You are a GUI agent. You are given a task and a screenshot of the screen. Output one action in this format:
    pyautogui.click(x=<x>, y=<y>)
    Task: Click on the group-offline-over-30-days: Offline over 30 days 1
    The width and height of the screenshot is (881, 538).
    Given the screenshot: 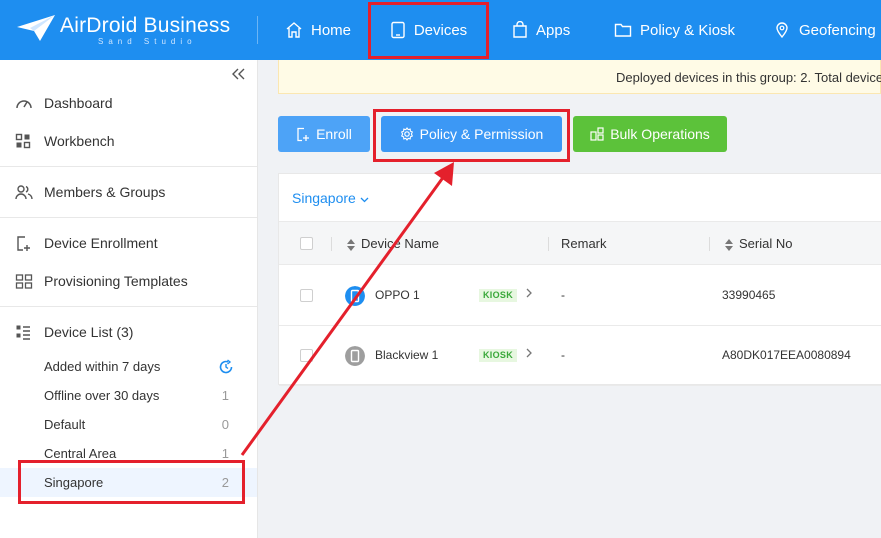 What is the action you would take?
    pyautogui.click(x=128, y=395)
    